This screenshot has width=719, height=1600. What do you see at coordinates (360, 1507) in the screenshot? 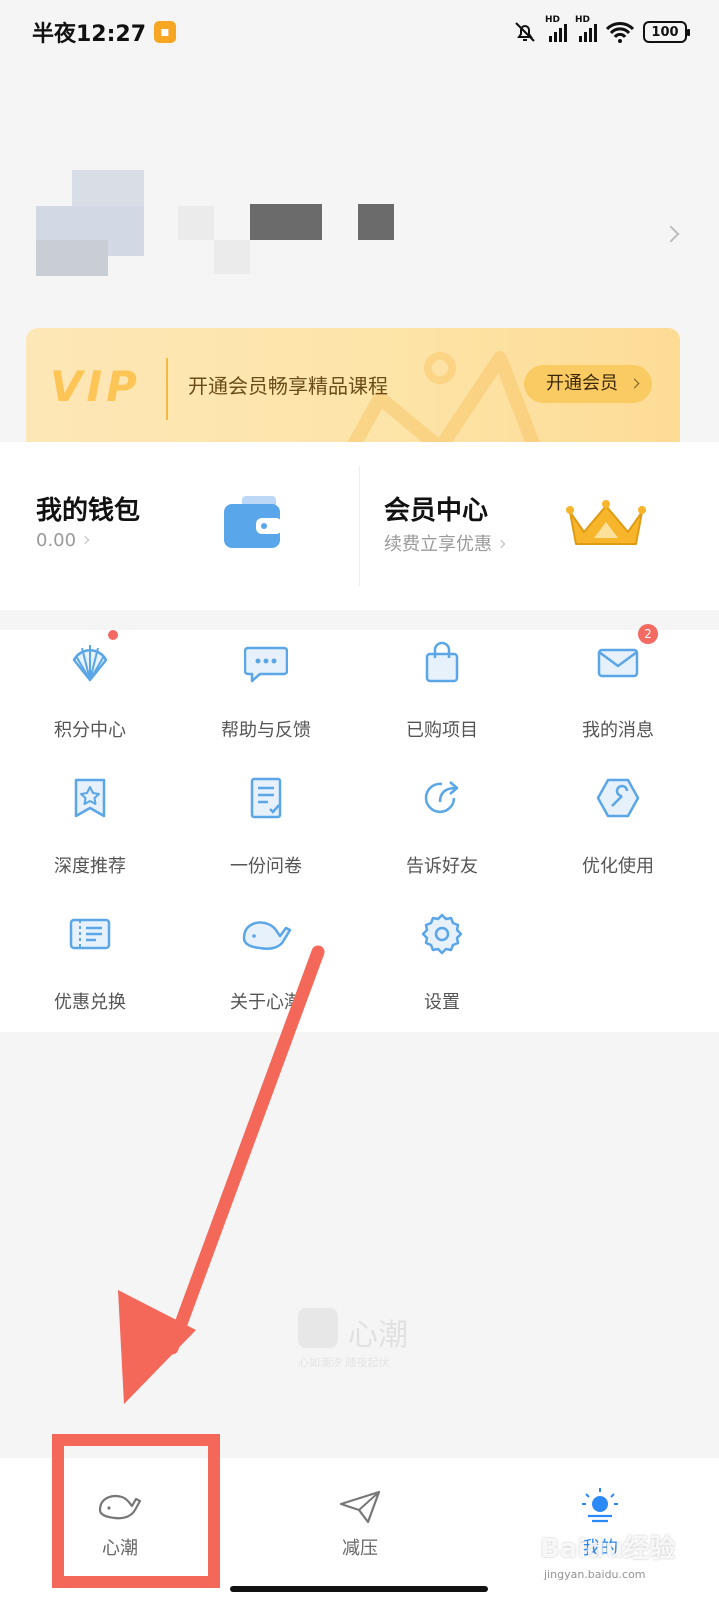
I see `paper-plane-icon` at bounding box center [360, 1507].